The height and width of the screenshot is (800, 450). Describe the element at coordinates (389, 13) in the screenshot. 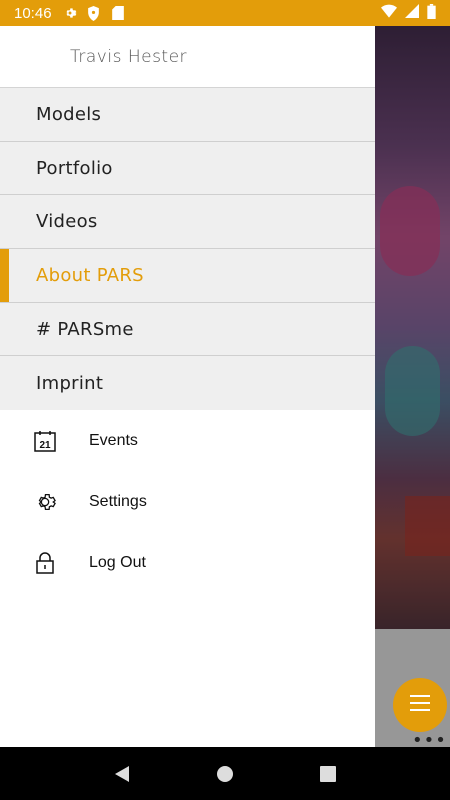

I see `wifi-icon` at that location.